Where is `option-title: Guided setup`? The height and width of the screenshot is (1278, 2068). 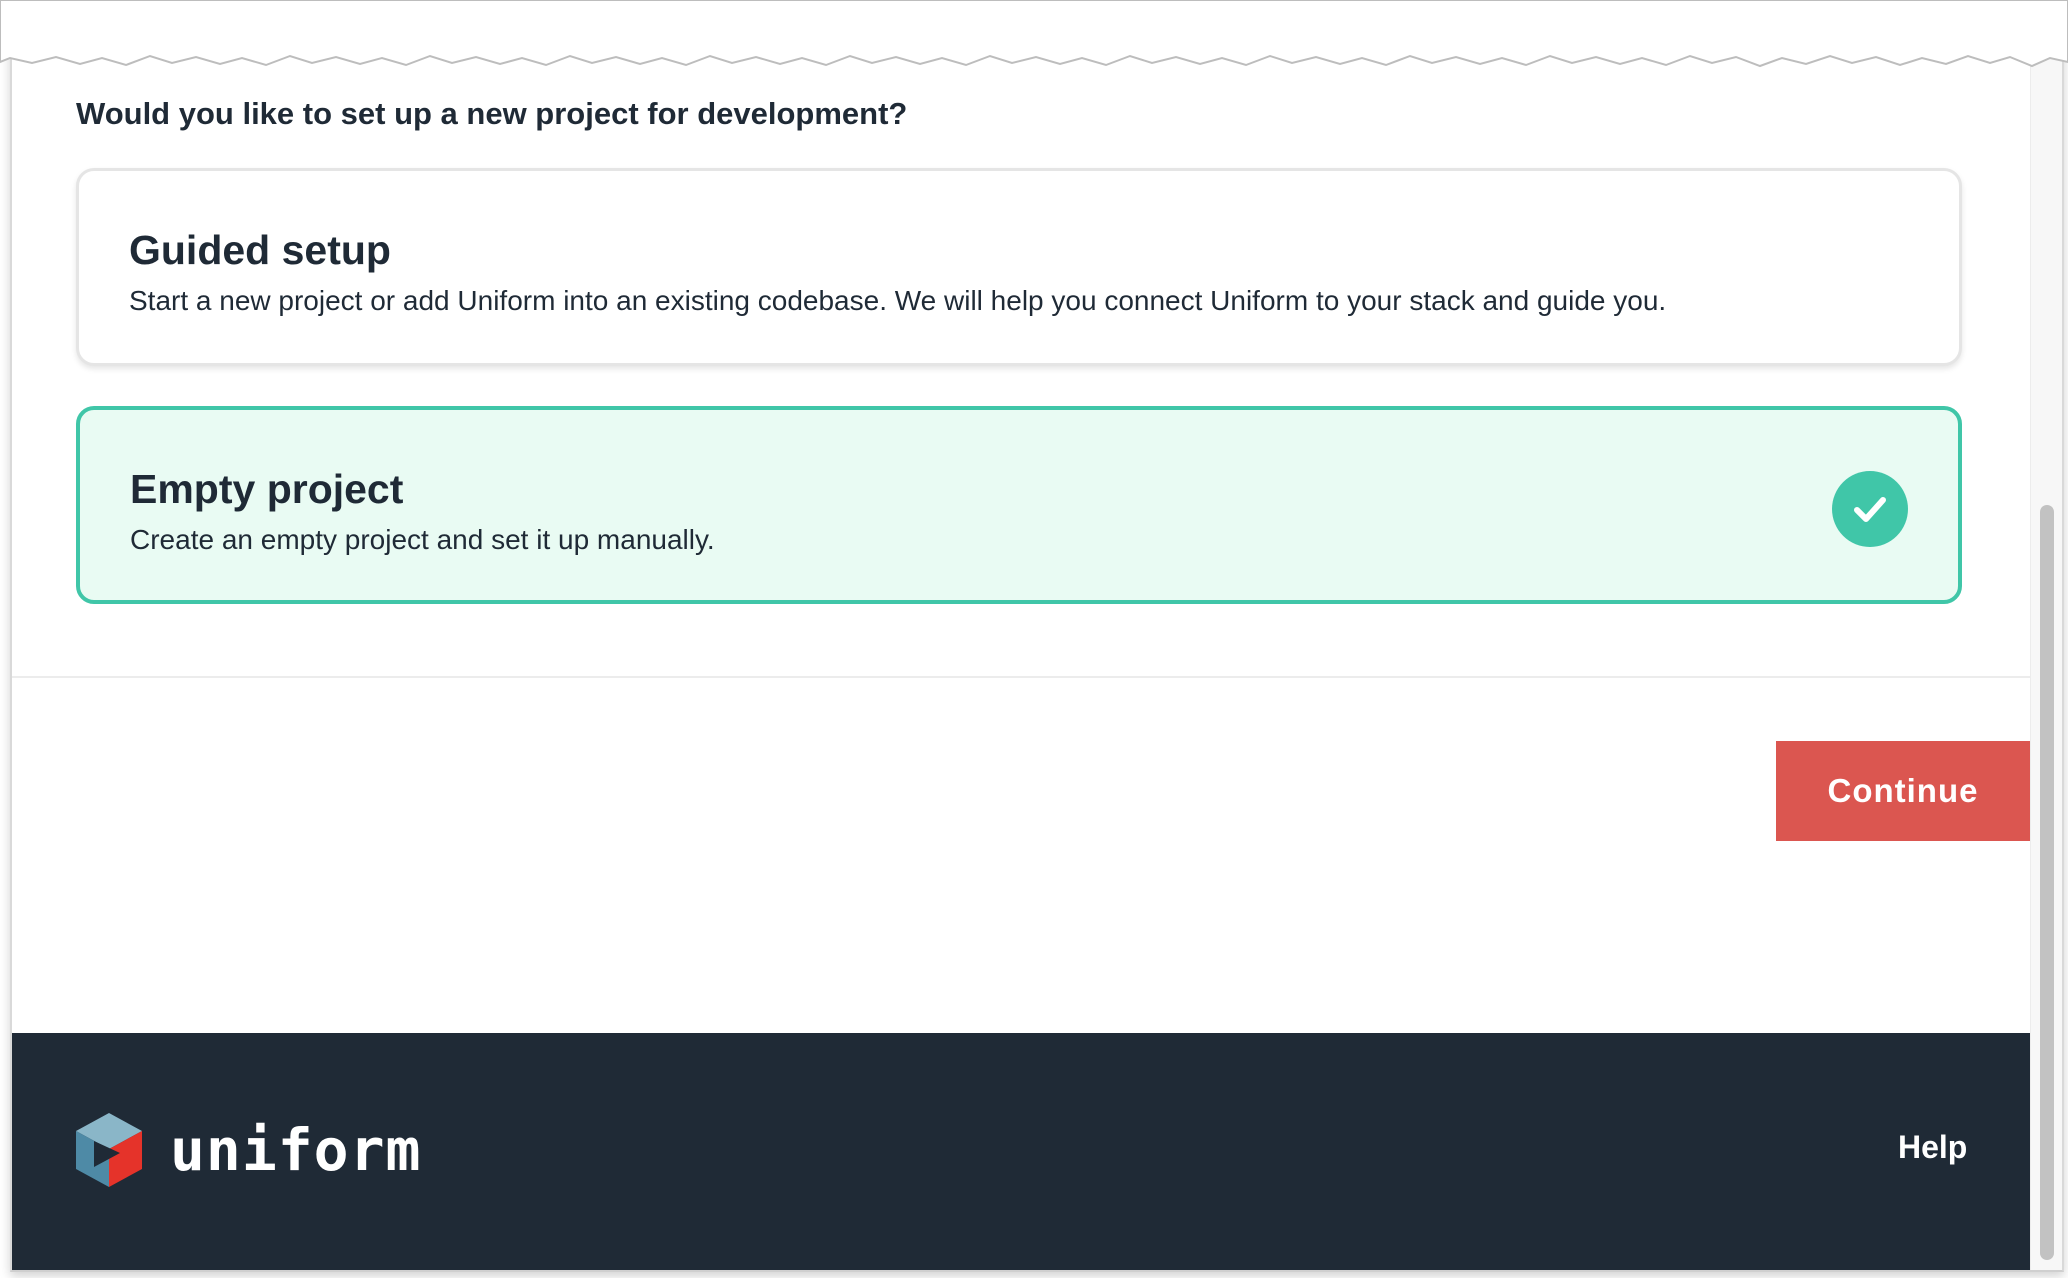
option-title: Guided setup is located at coordinates (260, 250).